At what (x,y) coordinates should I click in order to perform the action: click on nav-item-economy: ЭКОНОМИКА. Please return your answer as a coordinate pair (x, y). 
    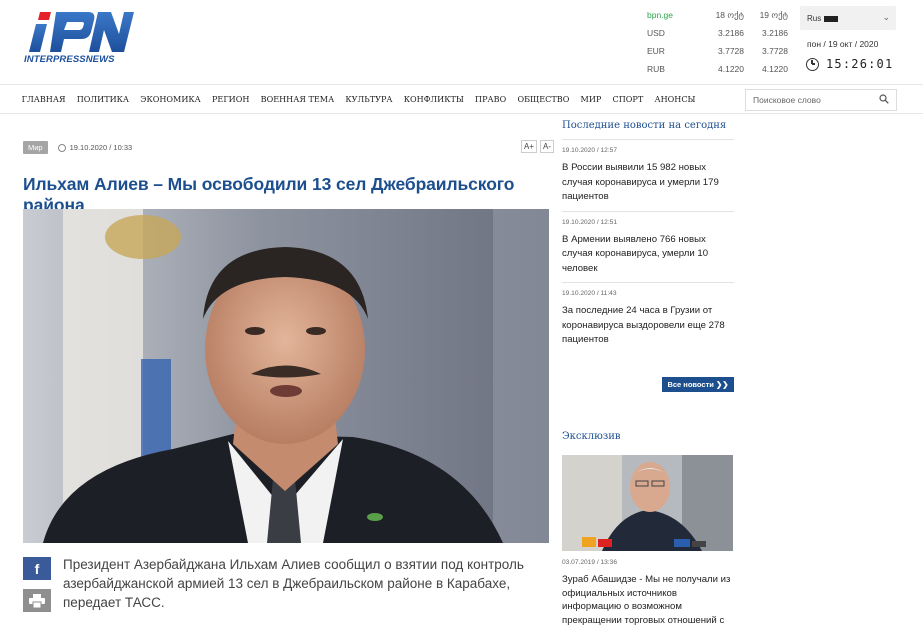
    Looking at the image, I should click on (171, 99).